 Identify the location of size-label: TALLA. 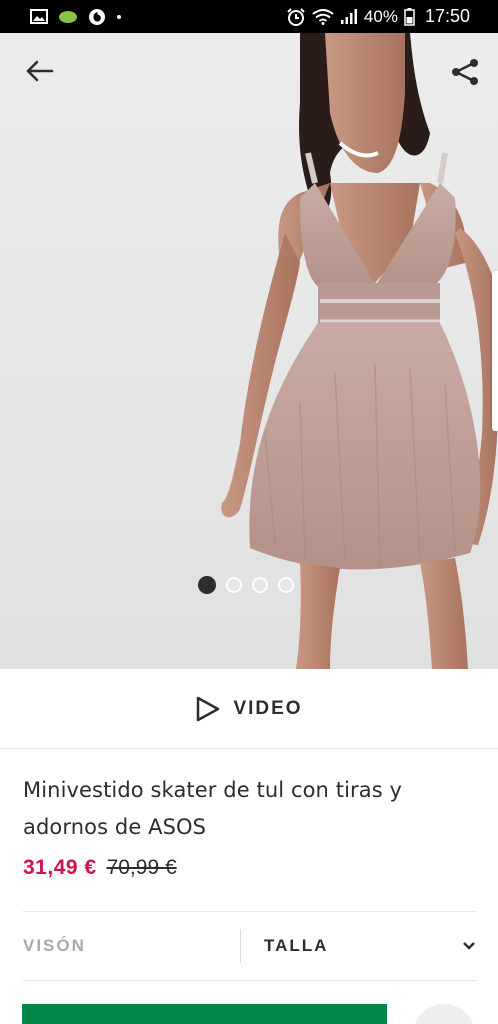
(296, 945).